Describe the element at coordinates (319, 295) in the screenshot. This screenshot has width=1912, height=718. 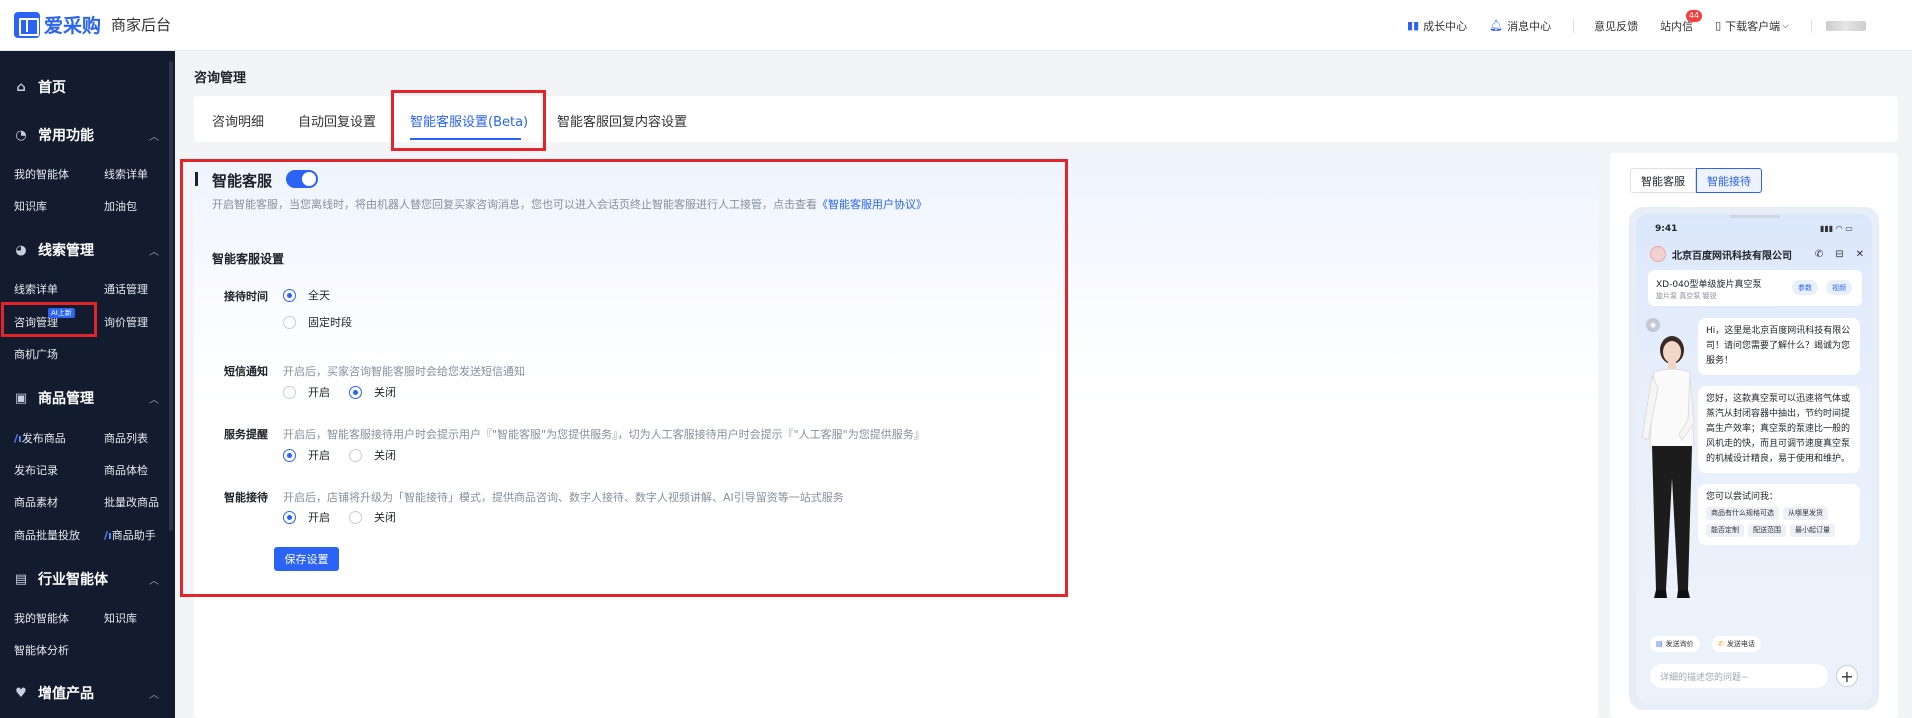
I see `radio-label: 全天` at that location.